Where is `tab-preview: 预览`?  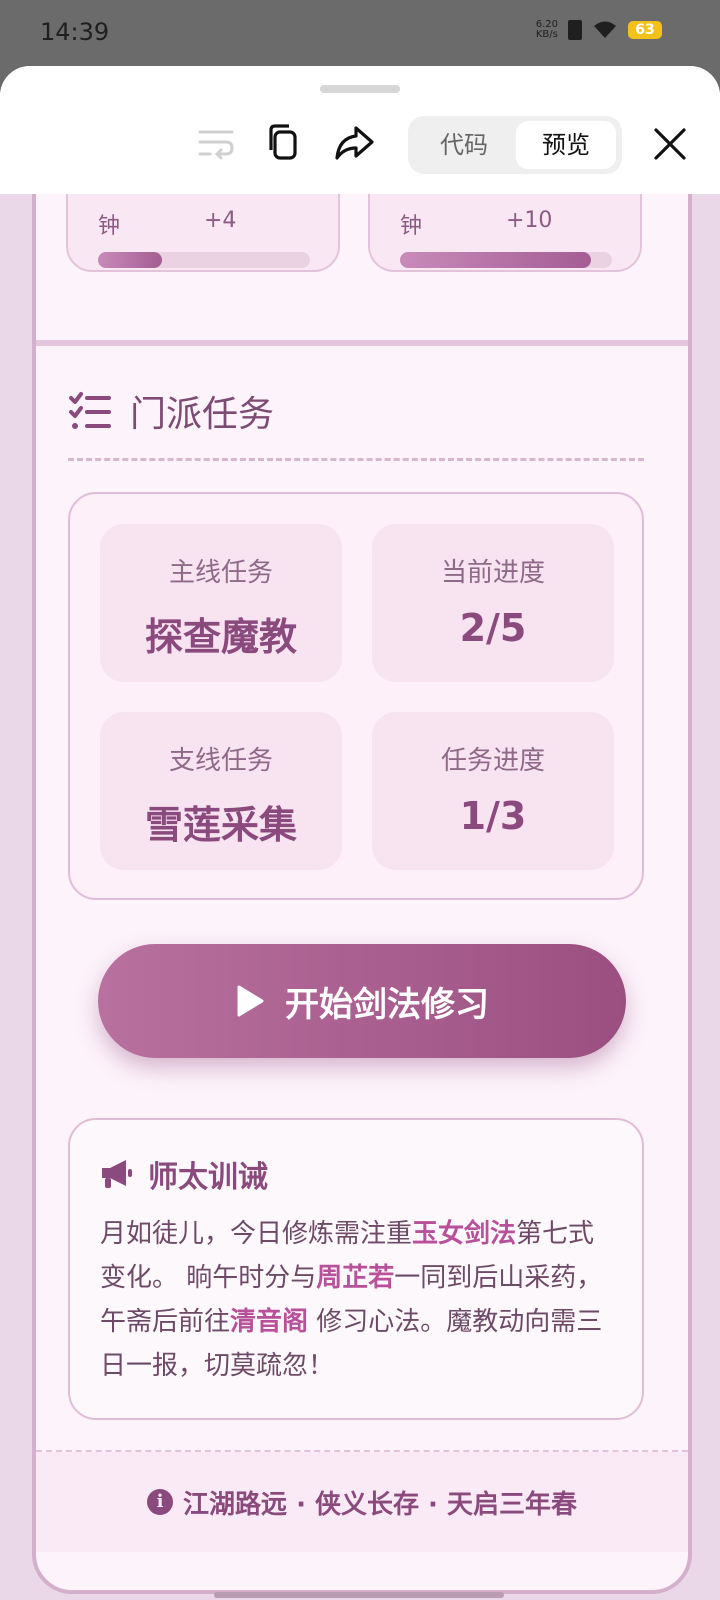 tab-preview: 预览 is located at coordinates (566, 145).